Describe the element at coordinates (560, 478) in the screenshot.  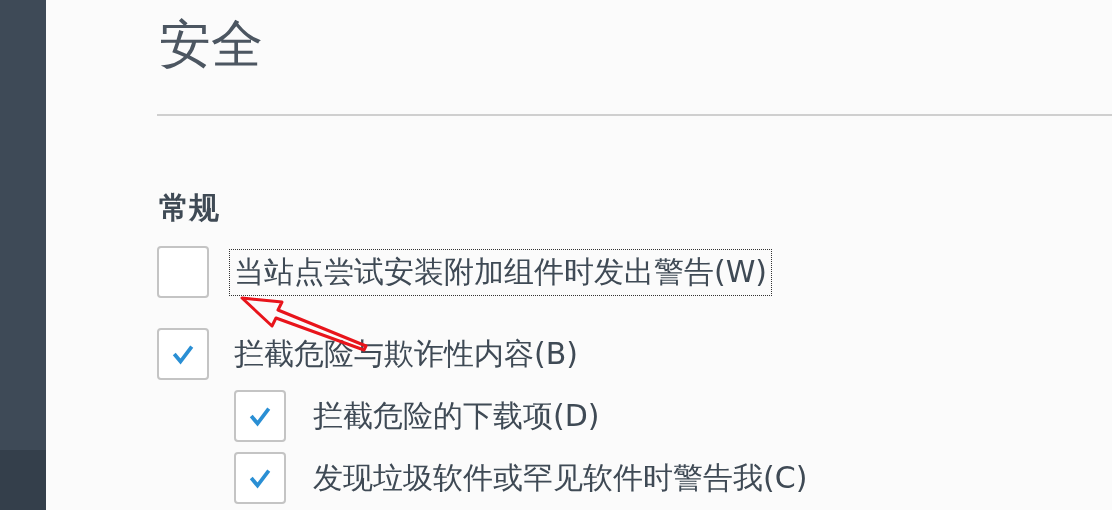
I see `checkbox-label: 发现垃圾软件或罕见软件时警告我(C)` at that location.